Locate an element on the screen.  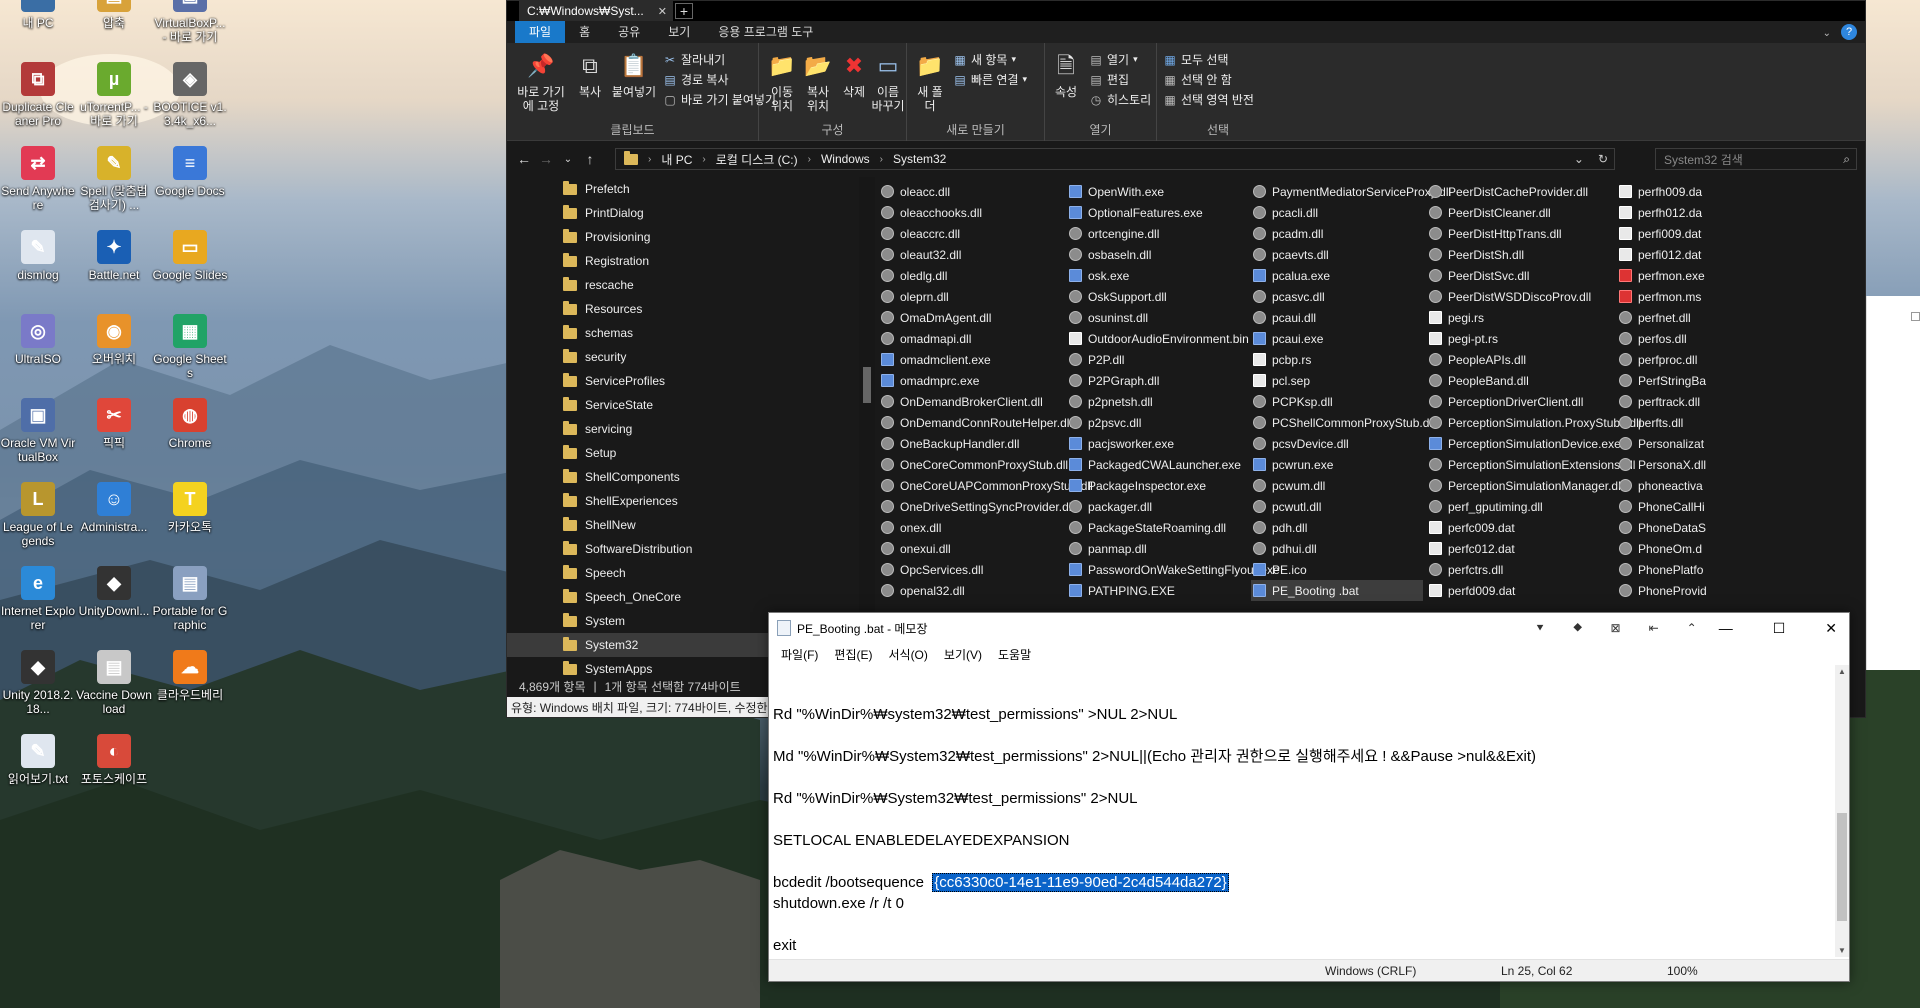
ribbon-collapse-icon: ⌄ is located at coordinates (1827, 33).